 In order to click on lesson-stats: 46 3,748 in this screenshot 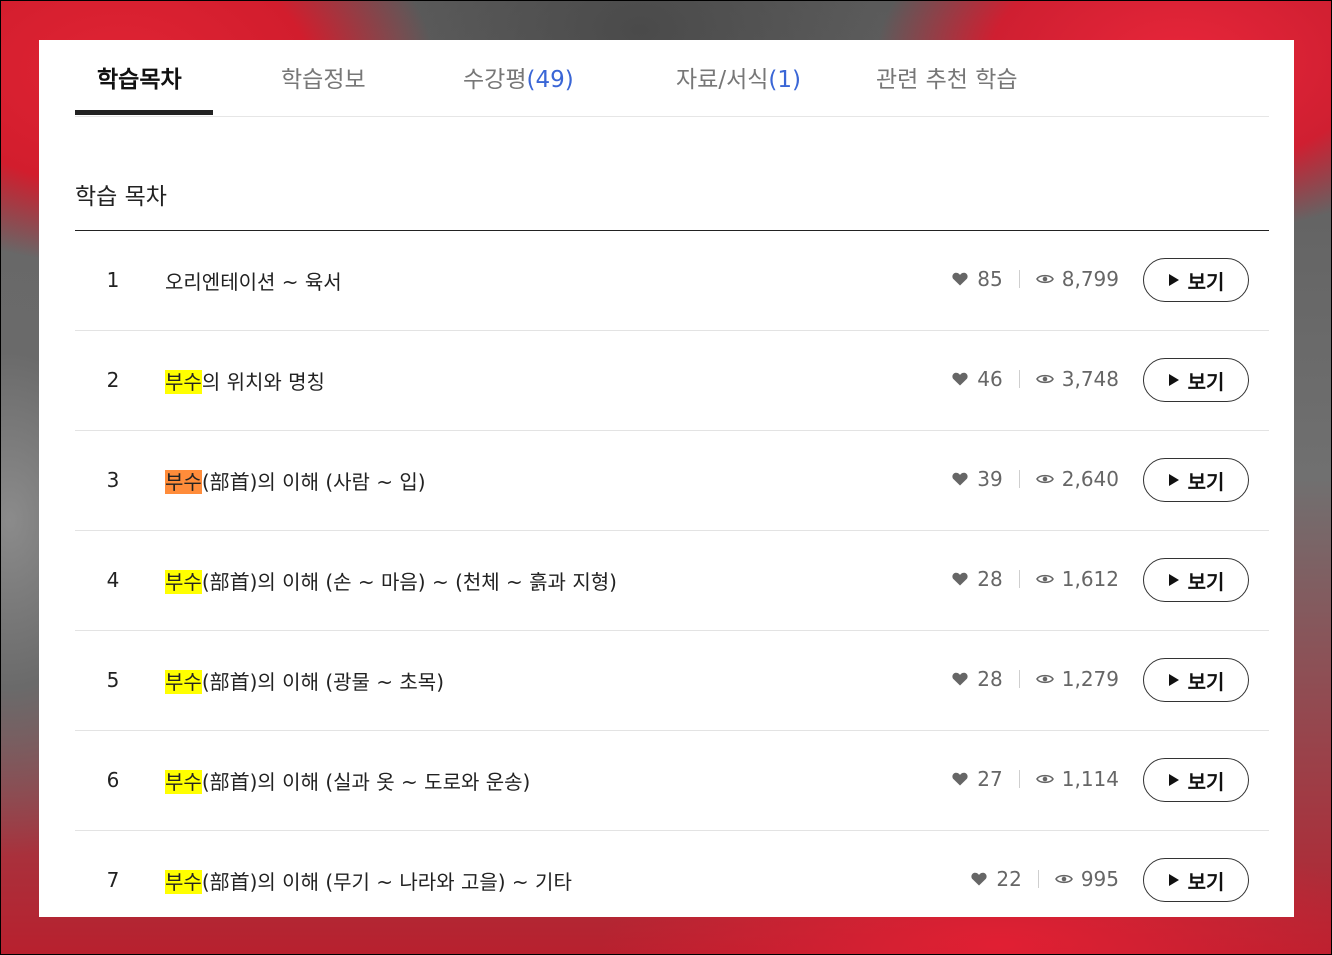, I will do `click(1035, 379)`.